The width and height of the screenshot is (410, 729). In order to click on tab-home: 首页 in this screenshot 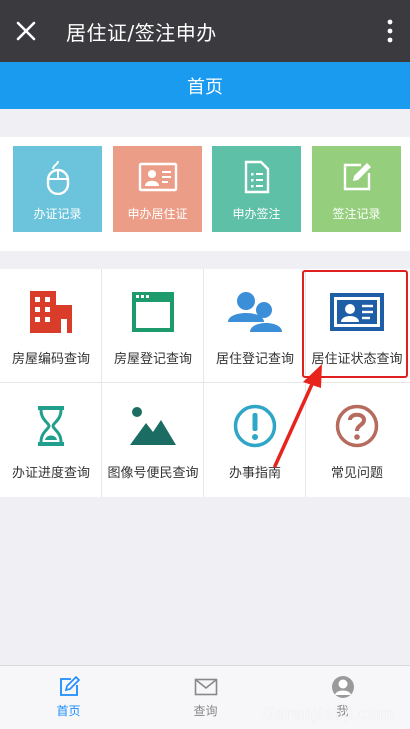, I will do `click(68, 697)`.